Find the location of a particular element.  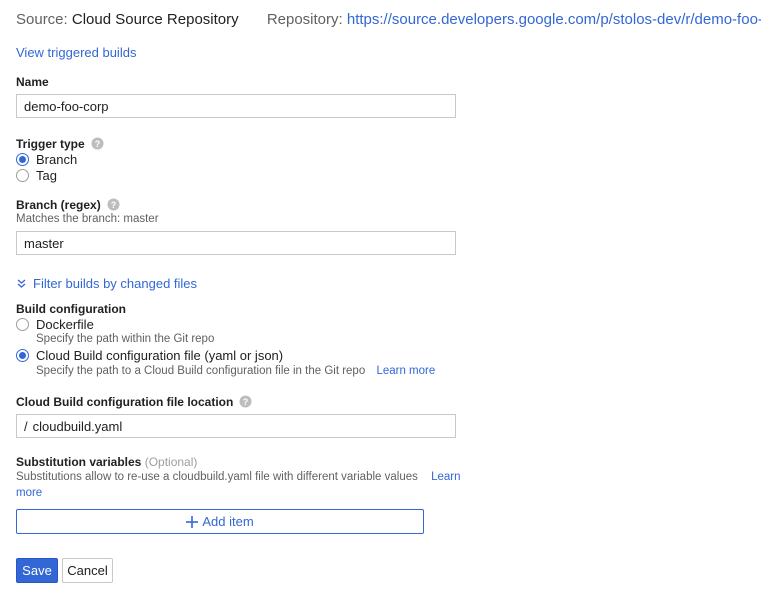

tag-option-label: Tag is located at coordinates (46, 175).